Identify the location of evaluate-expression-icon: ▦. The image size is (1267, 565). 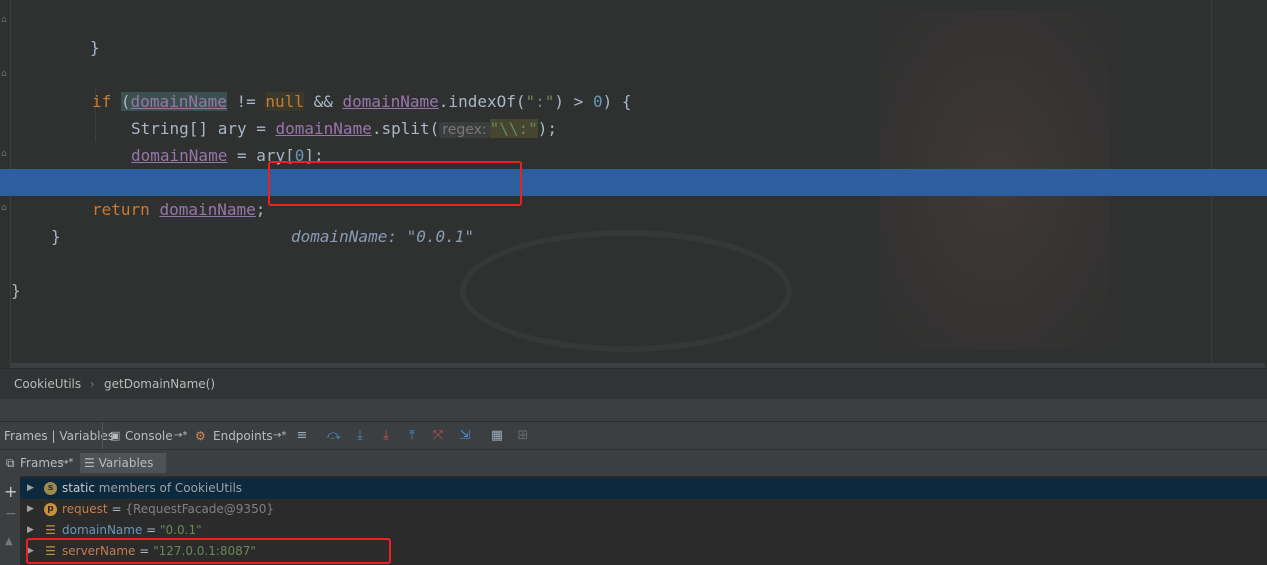
(497, 436).